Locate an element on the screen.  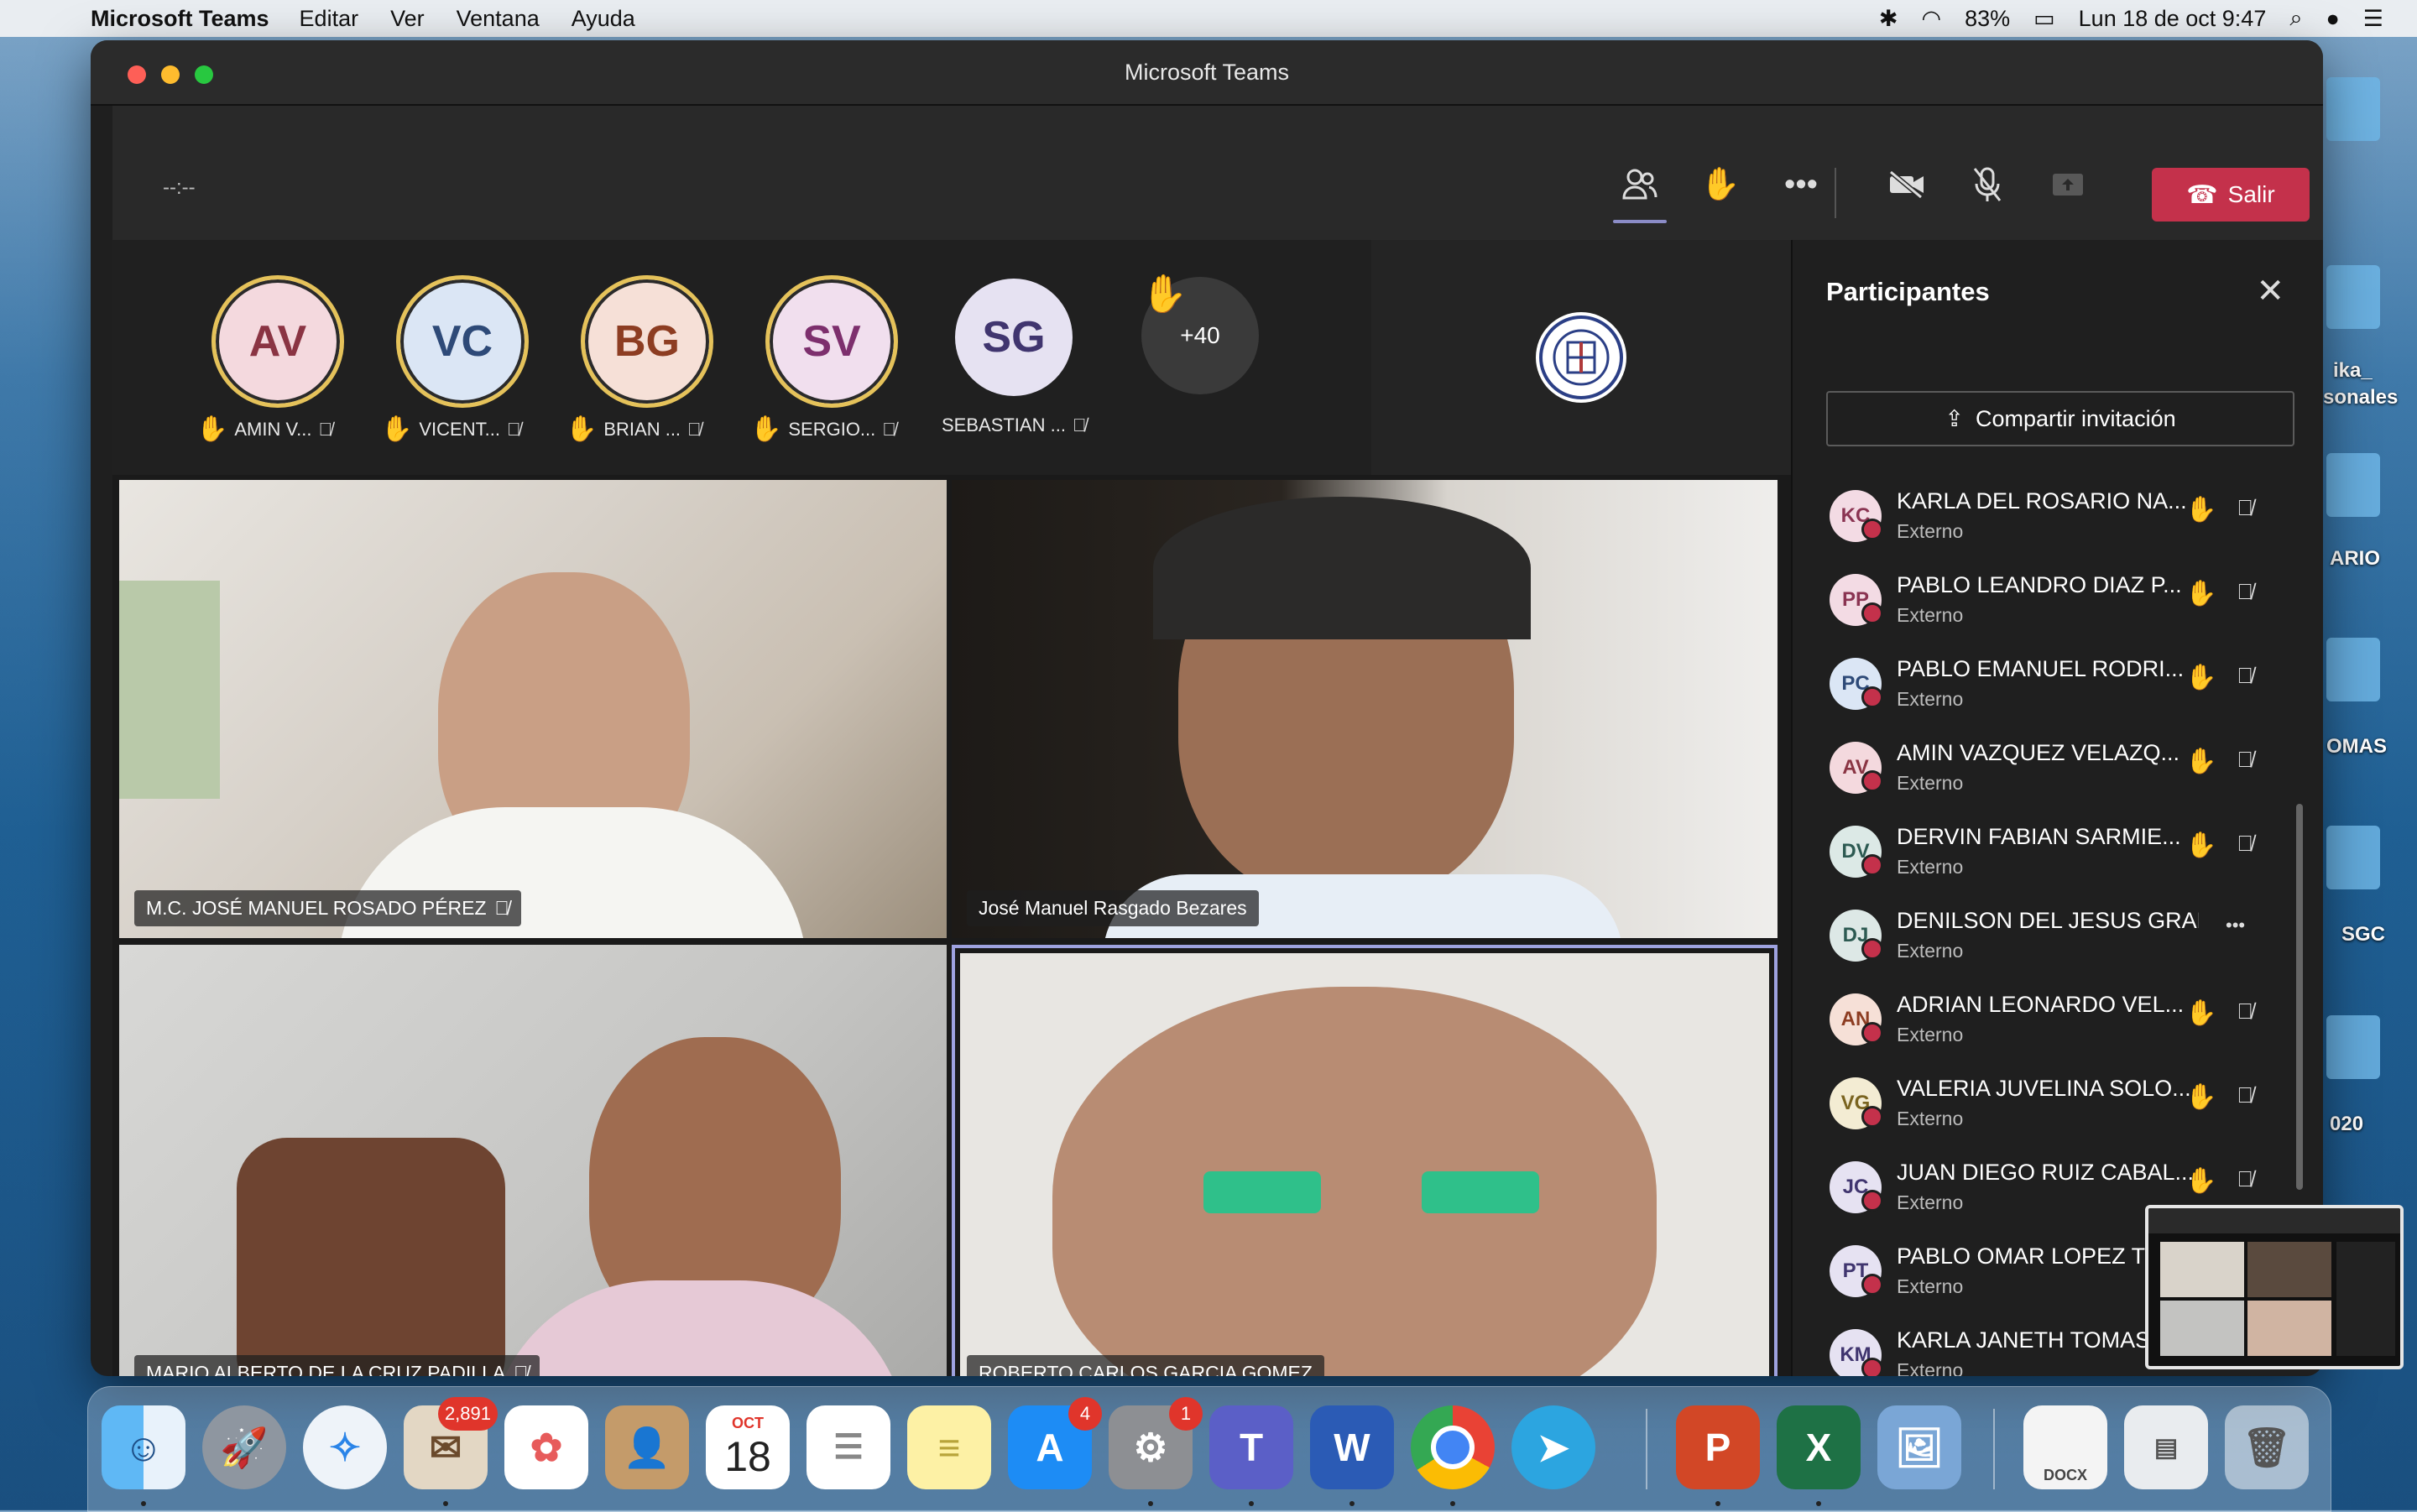
bluetooth-icon: ✱ is located at coordinates (1888, 19).